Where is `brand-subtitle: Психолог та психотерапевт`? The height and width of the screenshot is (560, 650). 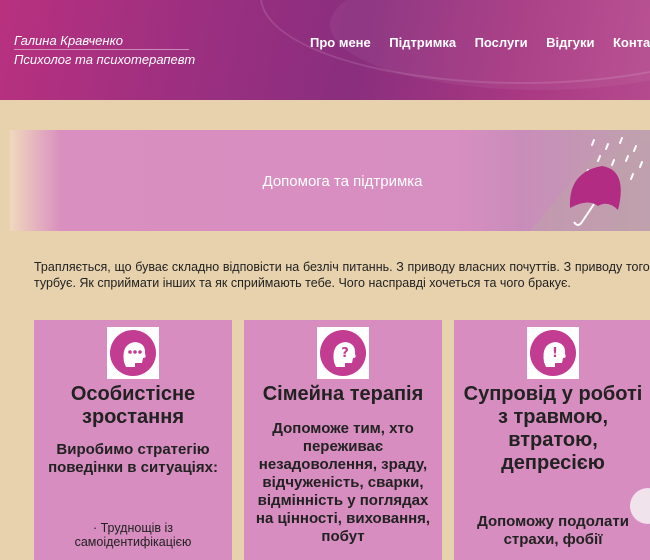 brand-subtitle: Психолог та психотерапевт is located at coordinates (105, 59).